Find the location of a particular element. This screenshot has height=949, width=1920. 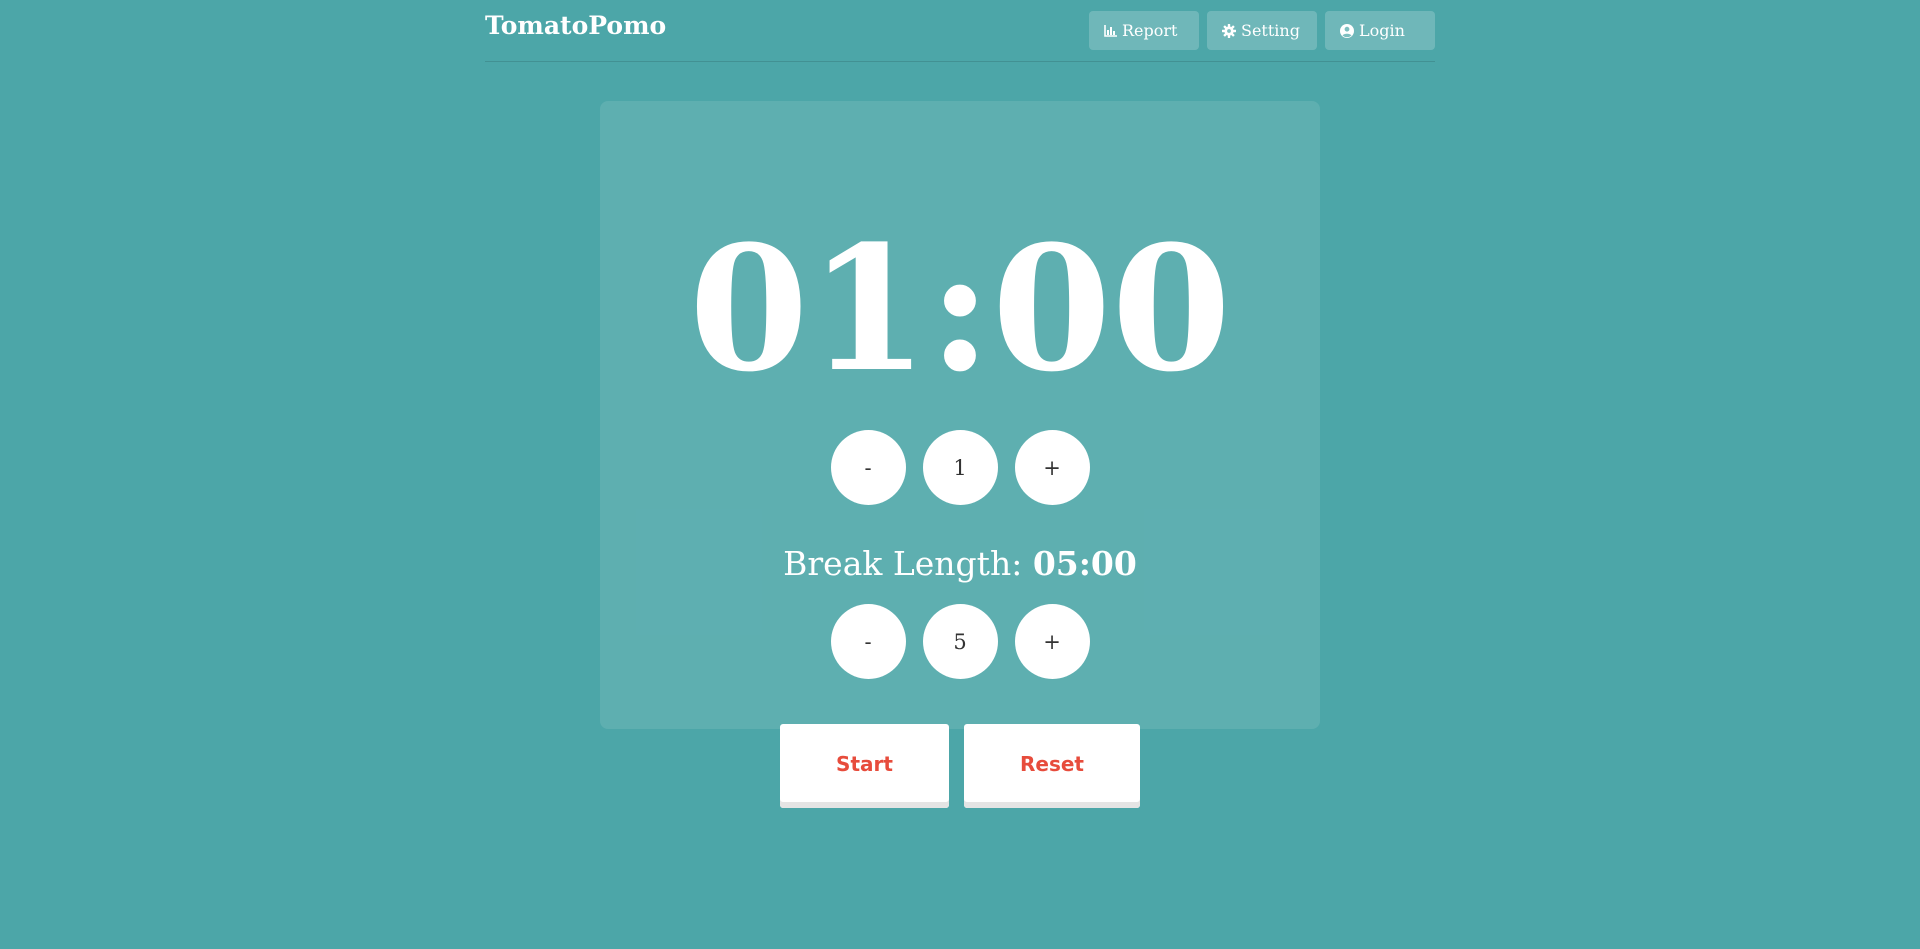

break-decrement-button: - is located at coordinates (868, 641).